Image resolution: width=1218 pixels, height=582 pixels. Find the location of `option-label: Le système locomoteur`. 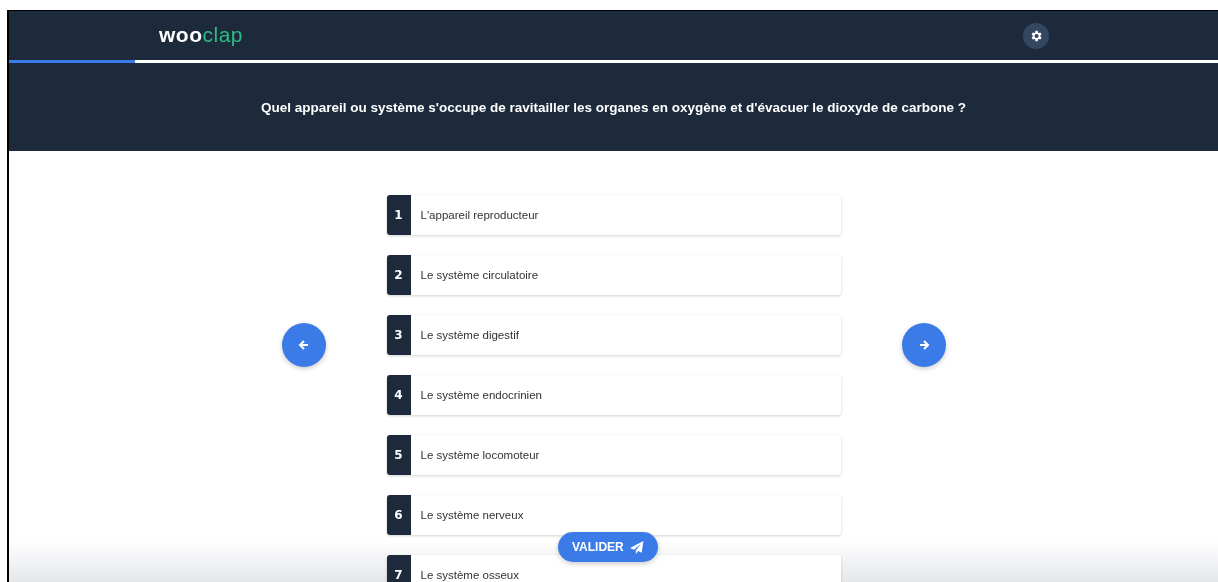

option-label: Le système locomoteur is located at coordinates (480, 455).